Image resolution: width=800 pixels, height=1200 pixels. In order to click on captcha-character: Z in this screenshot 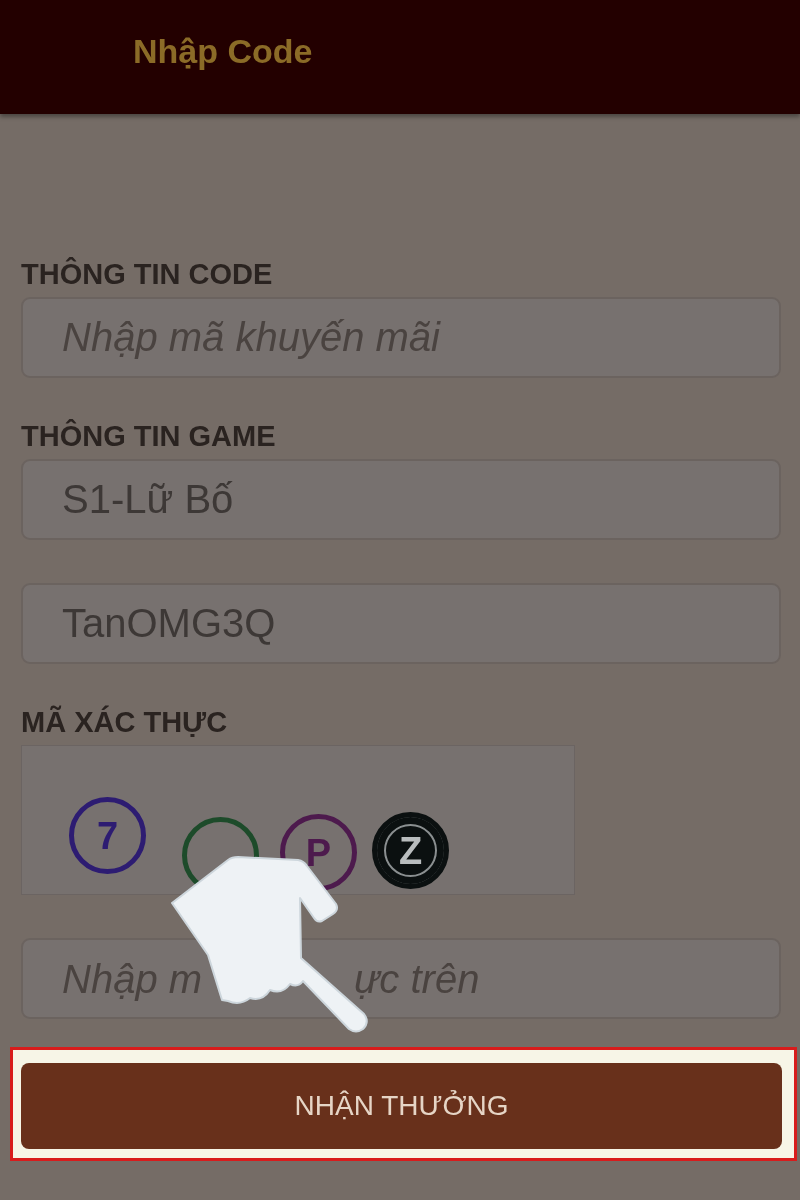, I will do `click(410, 850)`.